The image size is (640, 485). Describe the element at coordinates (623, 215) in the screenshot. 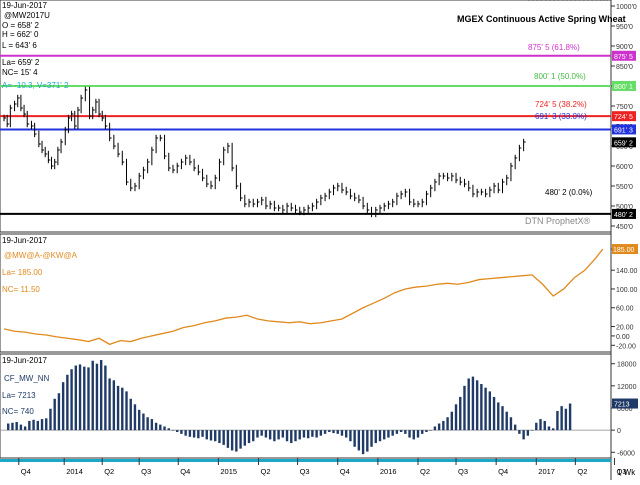

I see `fib-tag-00-label: 480' 2` at that location.